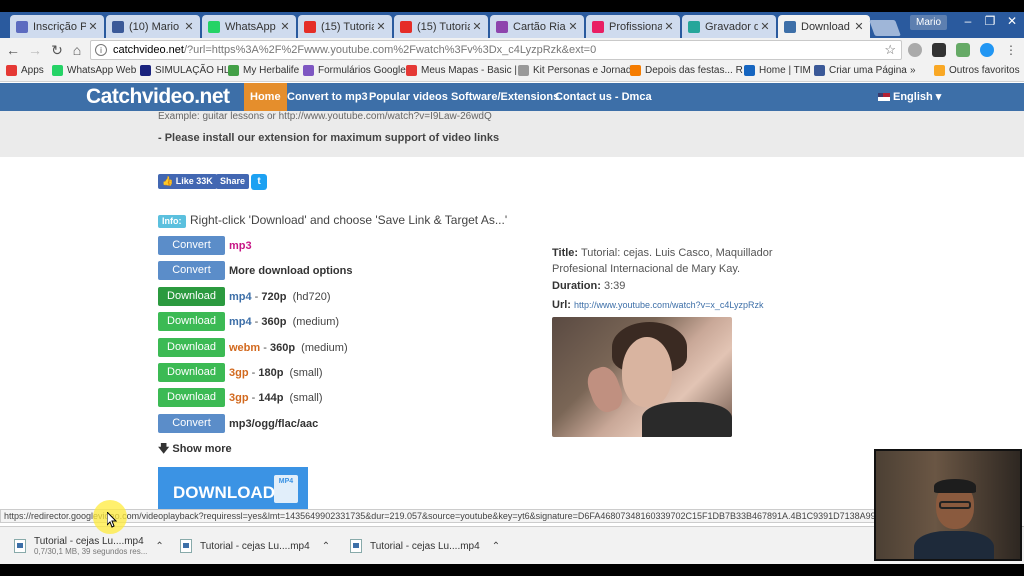 This screenshot has width=1024, height=576. What do you see at coordinates (20, 546) in the screenshot?
I see `file-icon` at bounding box center [20, 546].